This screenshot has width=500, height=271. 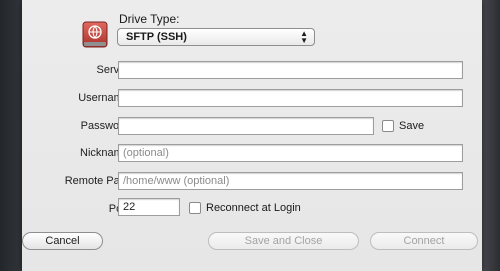 What do you see at coordinates (105, 98) in the screenshot?
I see `username-label: Username:` at bounding box center [105, 98].